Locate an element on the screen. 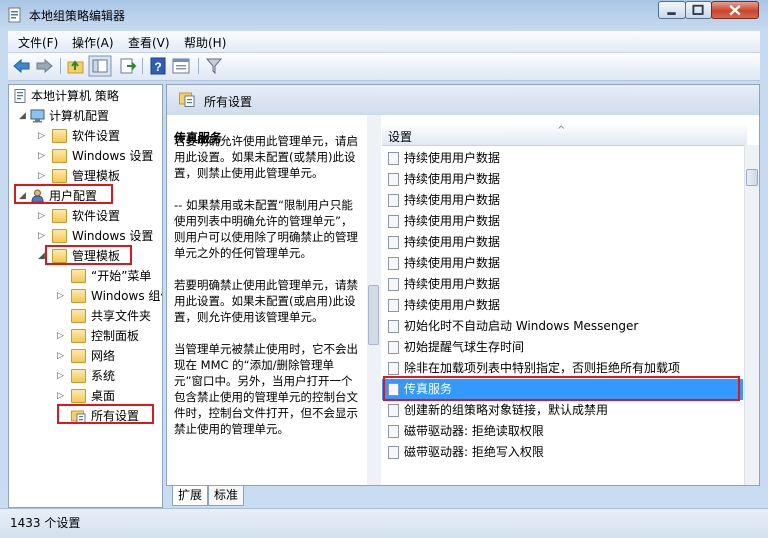 The image size is (768, 538). tree-item-user-software: ▷ 软件设置 is located at coordinates (85, 216).